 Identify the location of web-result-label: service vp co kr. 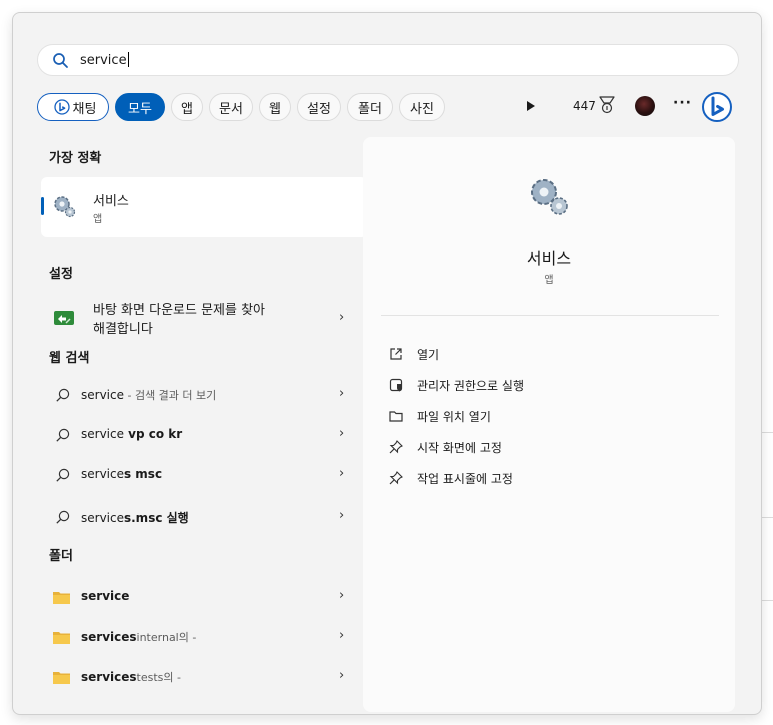
(132, 434).